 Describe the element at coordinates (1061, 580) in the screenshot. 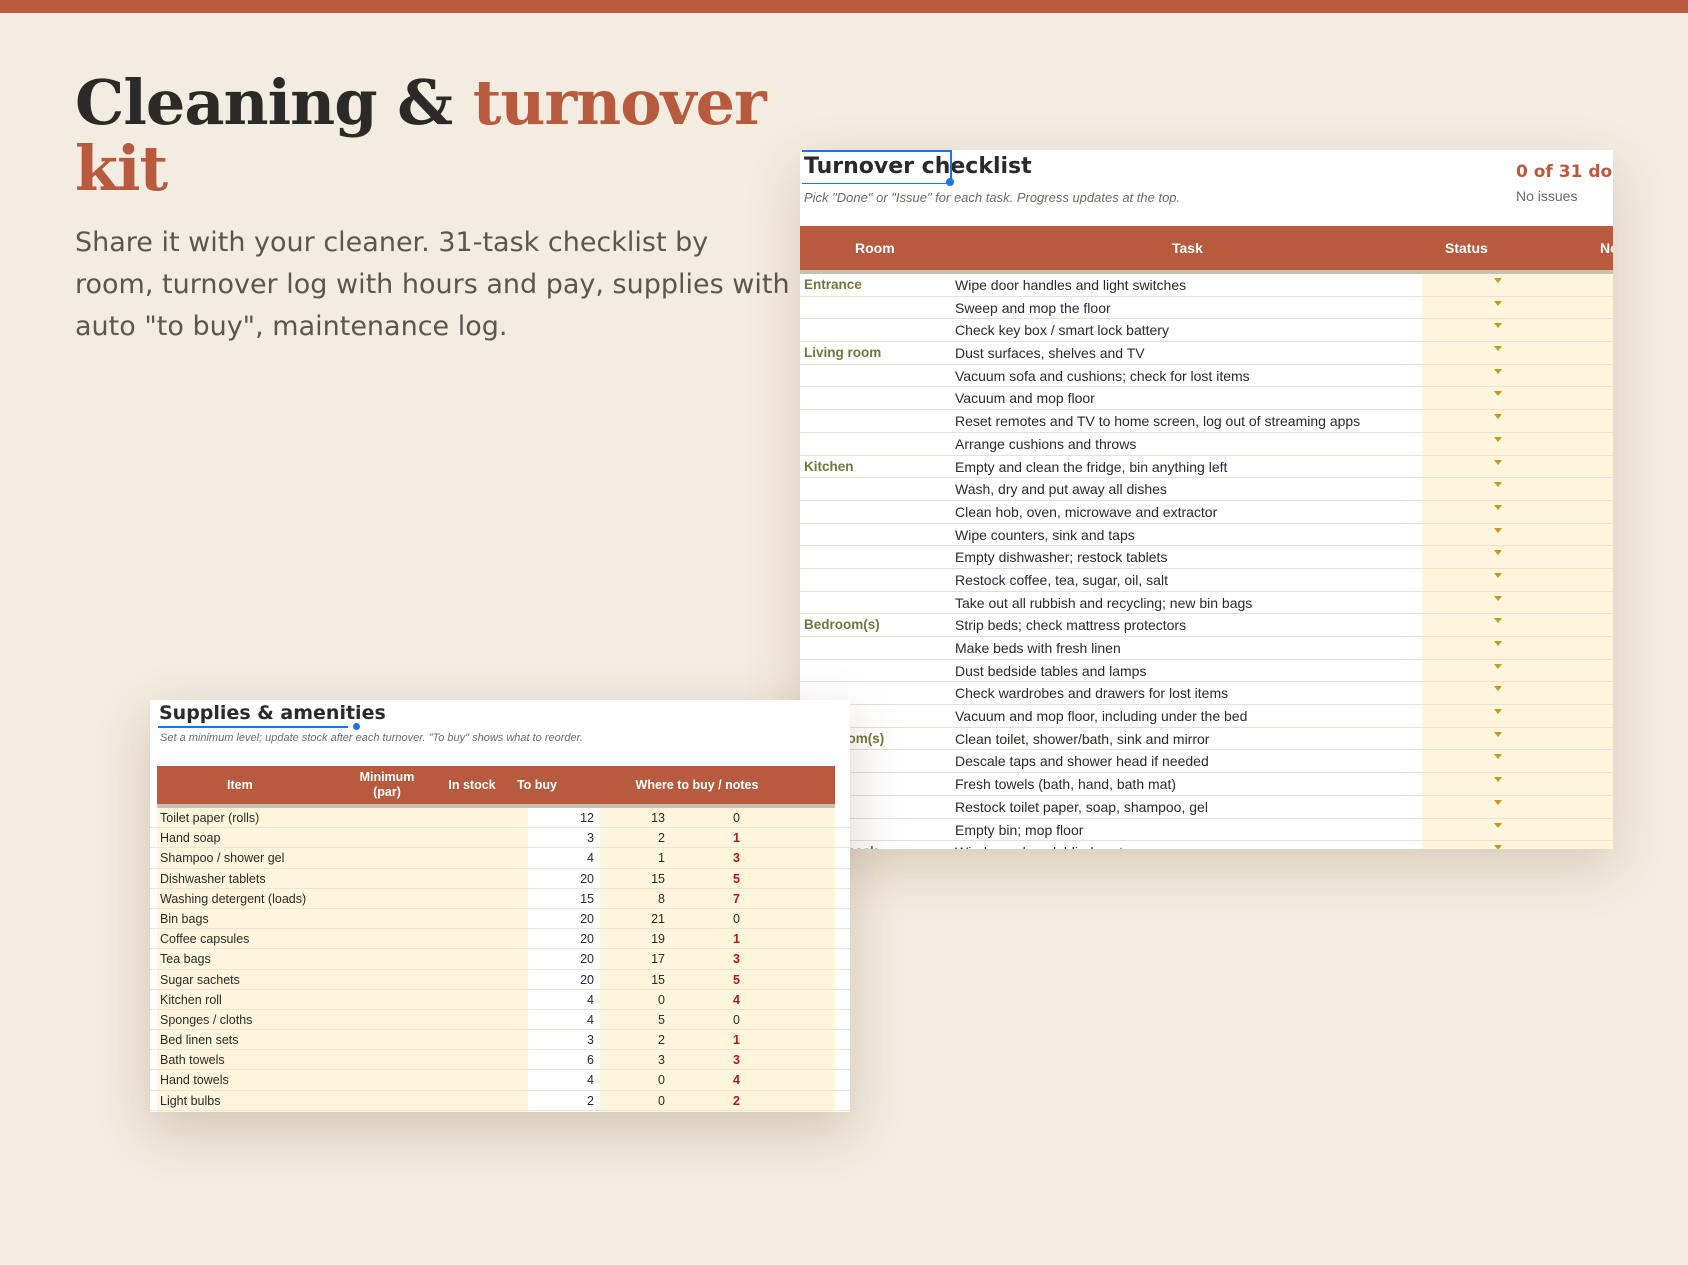

I see `task-cell: Restock coffee, tea, sugar, oil, salt` at that location.